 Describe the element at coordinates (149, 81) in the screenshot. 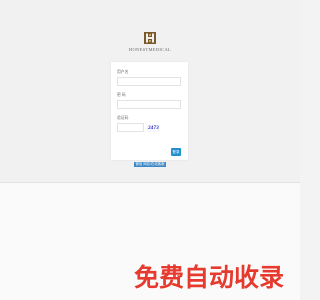

I see `username-input` at that location.